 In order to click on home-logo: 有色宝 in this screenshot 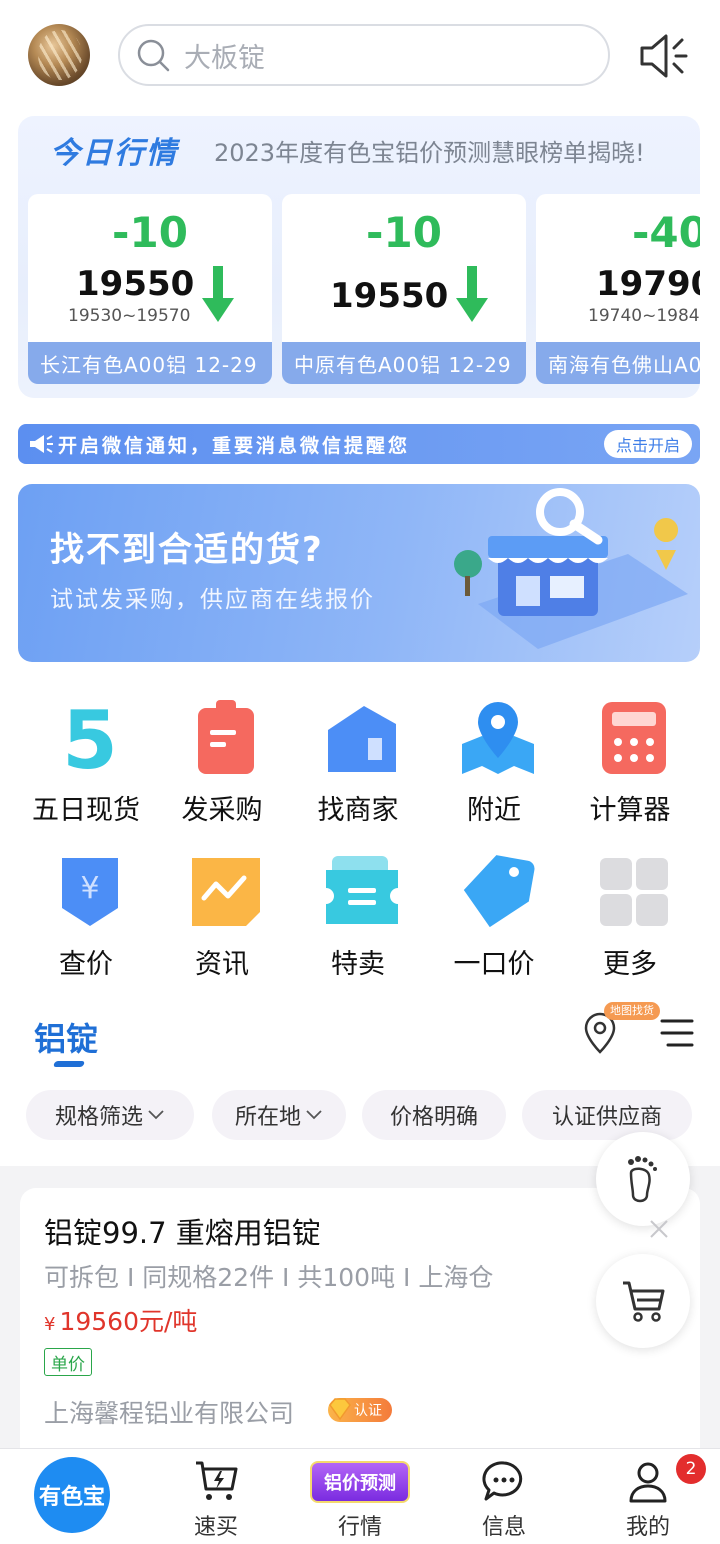, I will do `click(72, 1495)`.